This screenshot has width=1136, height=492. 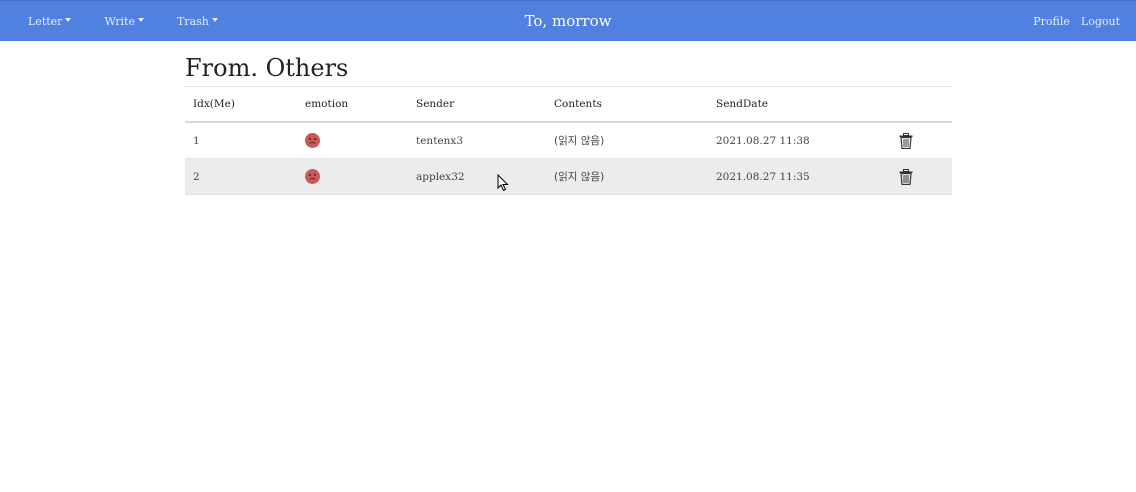 I want to click on table-header-row: Idx(Me) emotion Sender Contents SendDate, so click(x=568, y=104).